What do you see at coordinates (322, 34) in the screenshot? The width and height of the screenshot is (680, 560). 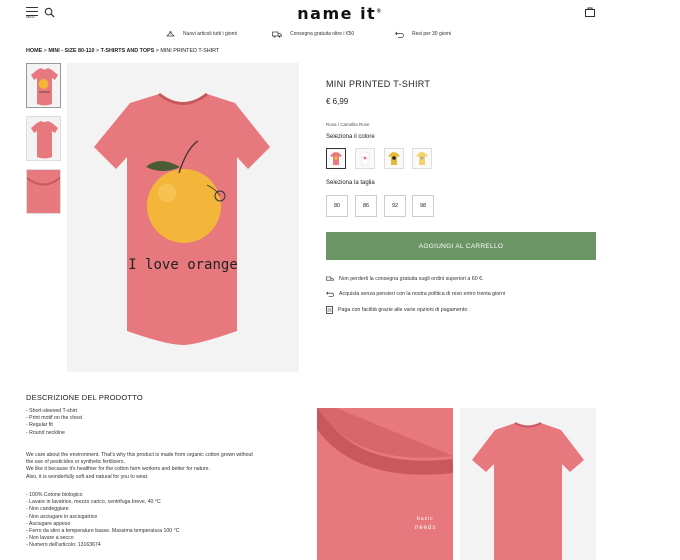 I see `usp-text: Consegna gratuita oltre i €50` at bounding box center [322, 34].